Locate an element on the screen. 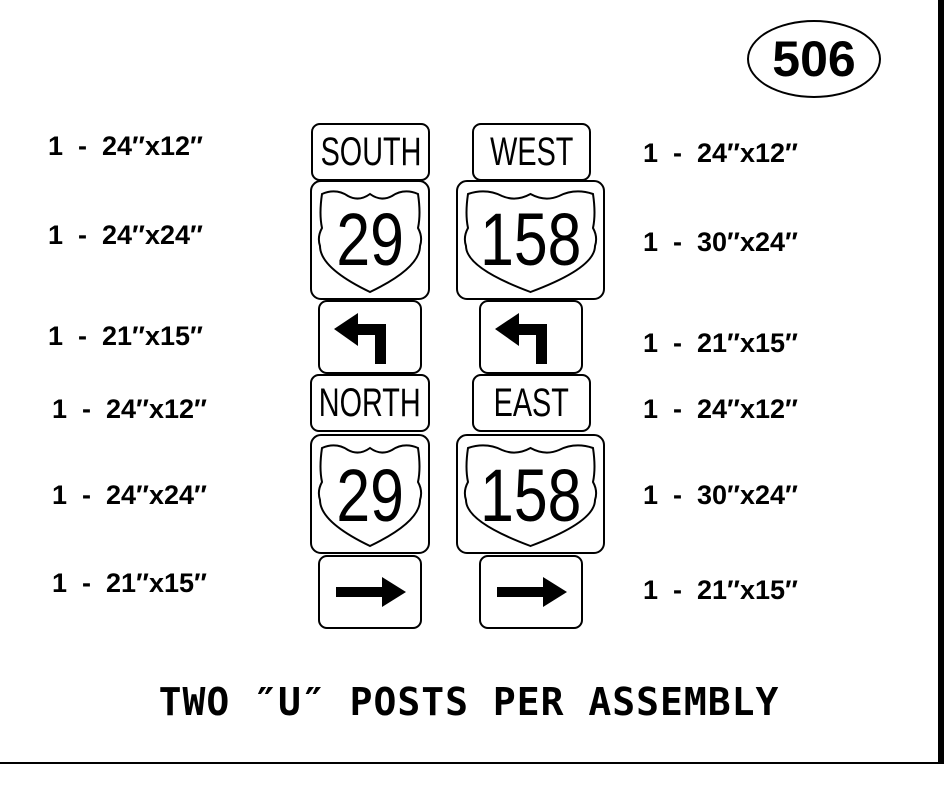 Image resolution: width=948 pixels, height=803 pixels. direction-plate: SOUTH is located at coordinates (370, 152).